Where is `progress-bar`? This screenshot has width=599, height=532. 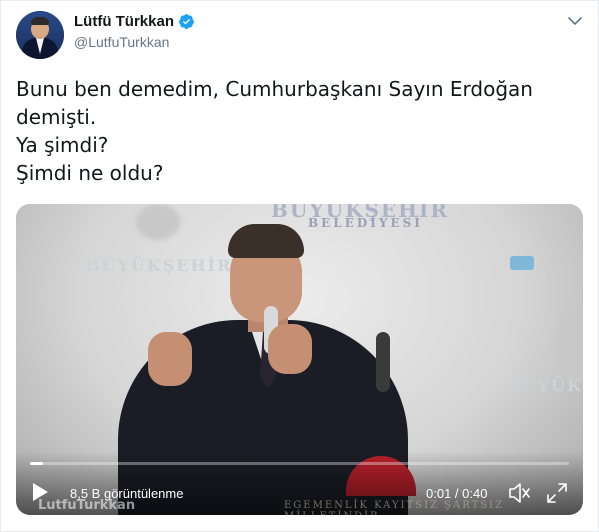
progress-bar is located at coordinates (299, 463).